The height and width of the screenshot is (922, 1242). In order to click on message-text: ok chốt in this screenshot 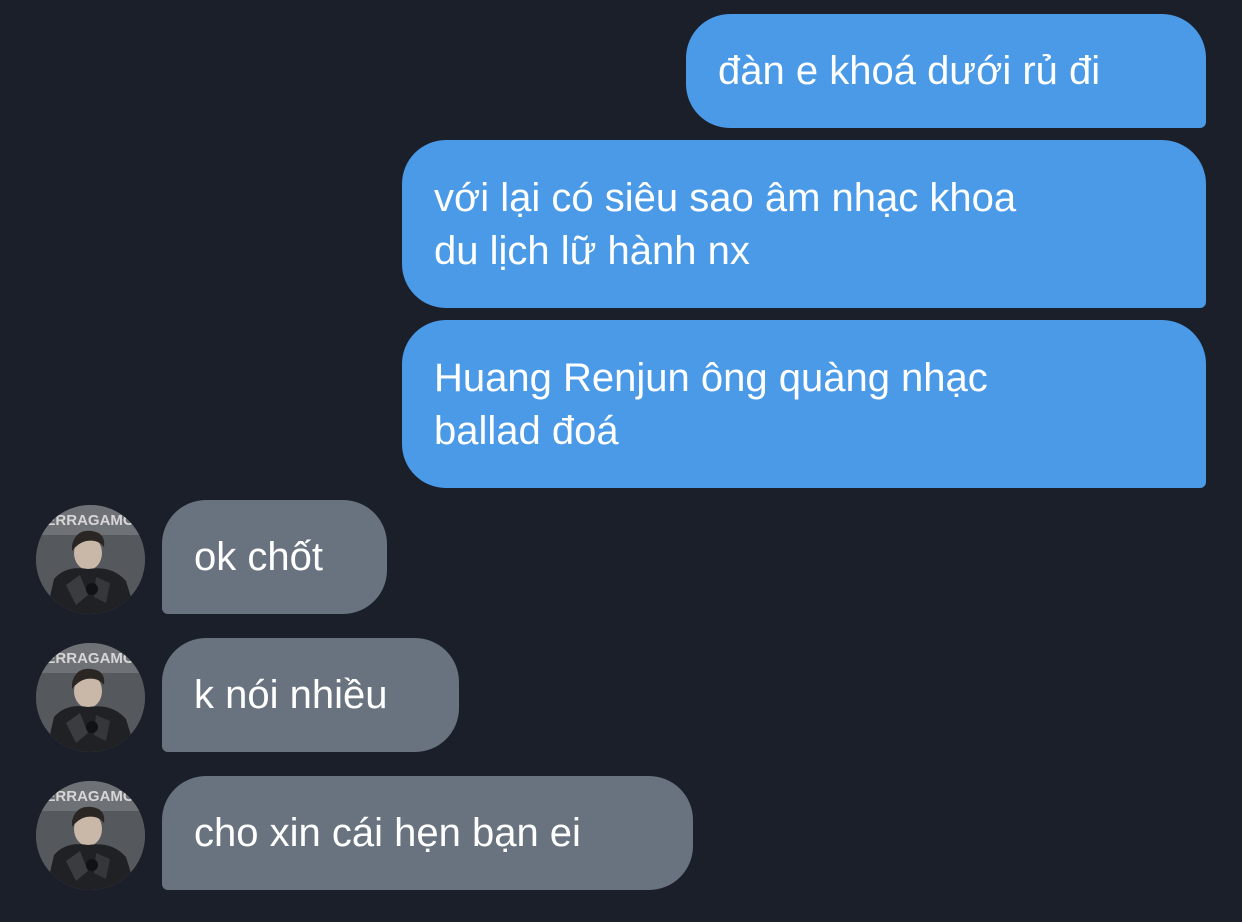, I will do `click(258, 557)`.